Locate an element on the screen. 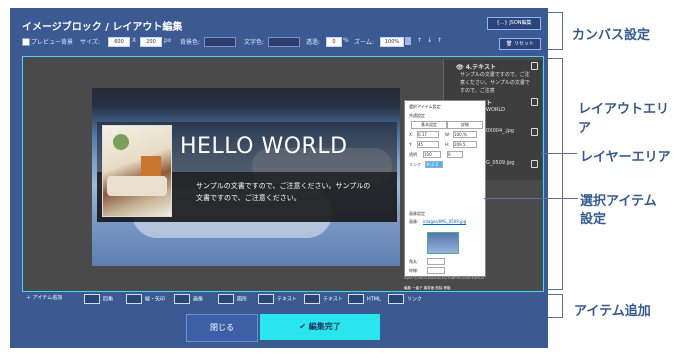 The height and width of the screenshot is (356, 680). add-html-button: HTML is located at coordinates (364, 299).